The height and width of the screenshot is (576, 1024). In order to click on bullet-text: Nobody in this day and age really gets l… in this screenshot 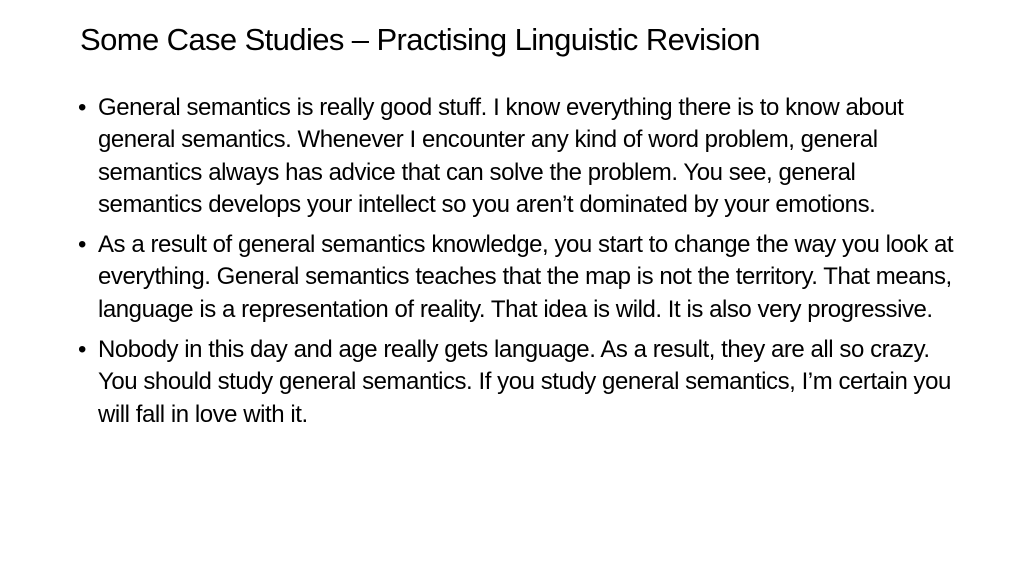, I will do `click(524, 382)`.